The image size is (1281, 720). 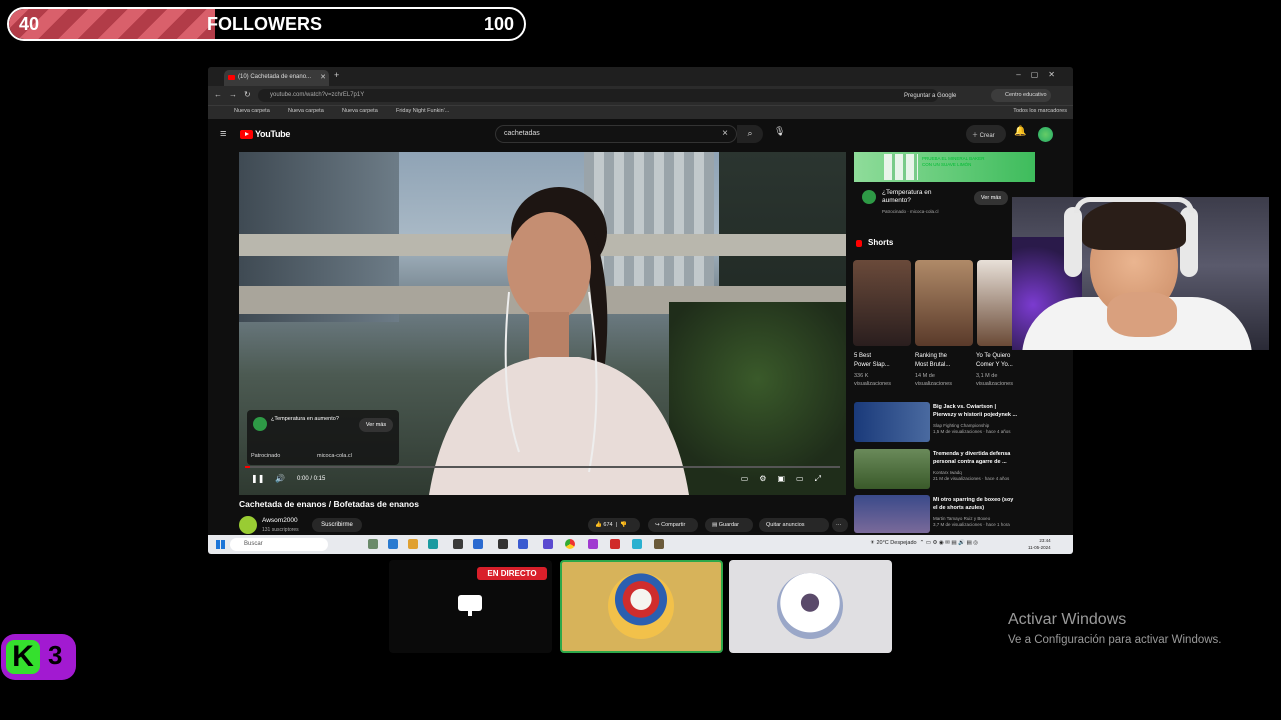 I want to click on player-settings-icons: ▭⚙▣▭⤢, so click(x=786, y=479).